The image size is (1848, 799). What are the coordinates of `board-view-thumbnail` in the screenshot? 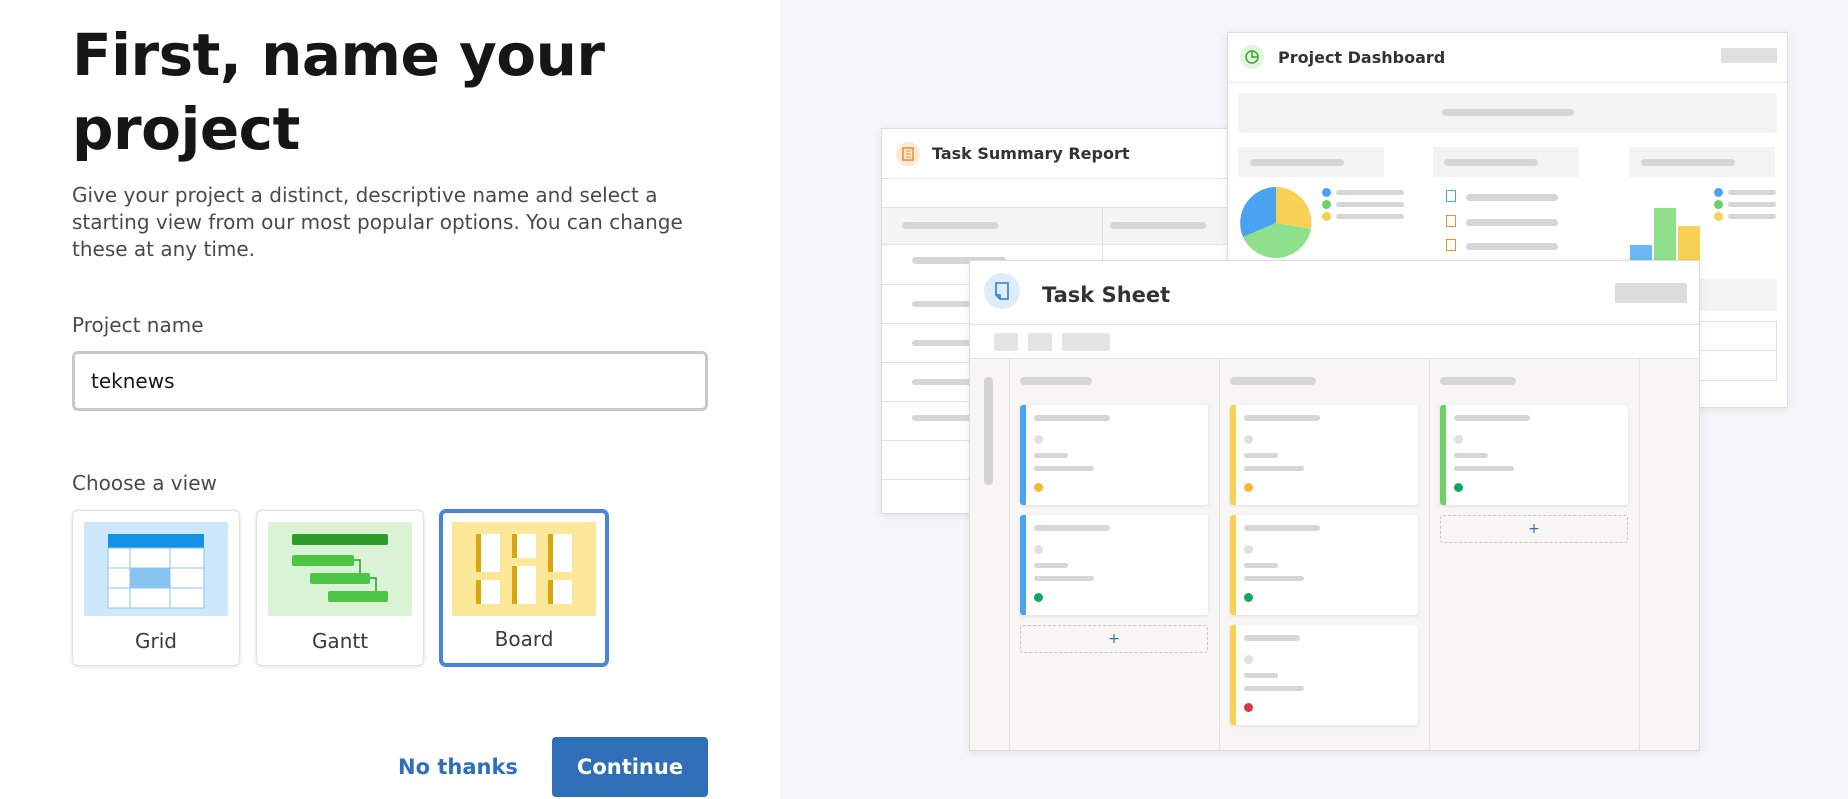 It's located at (524, 569).